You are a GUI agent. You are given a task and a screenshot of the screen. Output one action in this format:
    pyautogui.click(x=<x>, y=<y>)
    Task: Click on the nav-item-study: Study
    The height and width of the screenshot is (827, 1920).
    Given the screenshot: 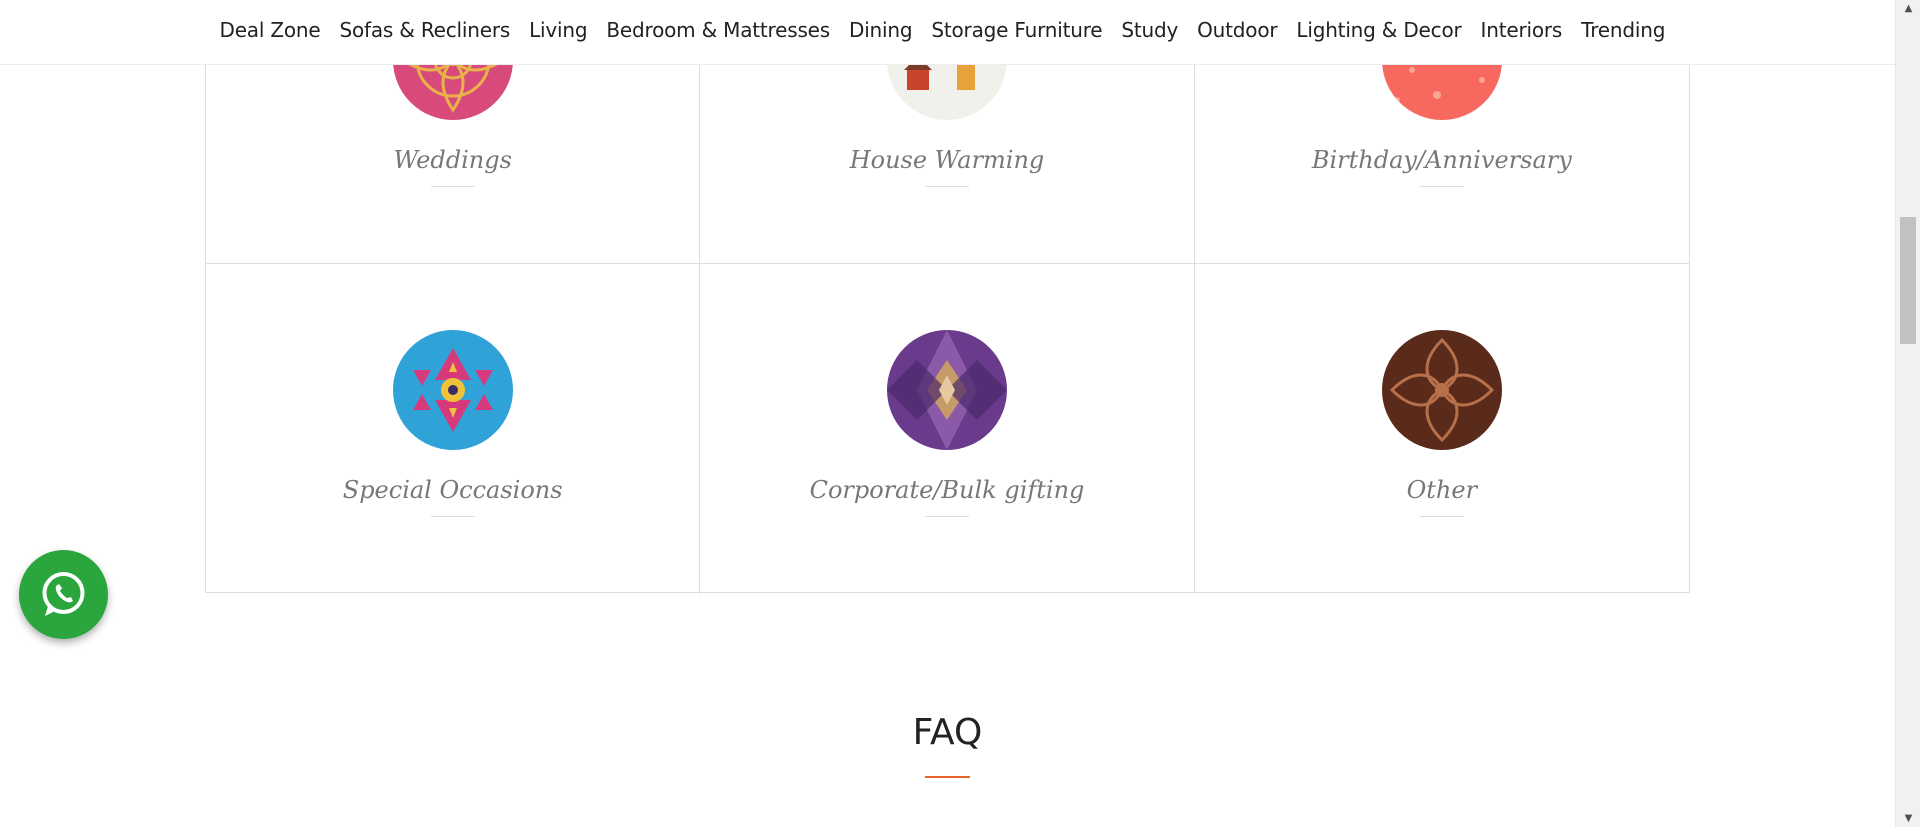 What is the action you would take?
    pyautogui.click(x=1150, y=30)
    